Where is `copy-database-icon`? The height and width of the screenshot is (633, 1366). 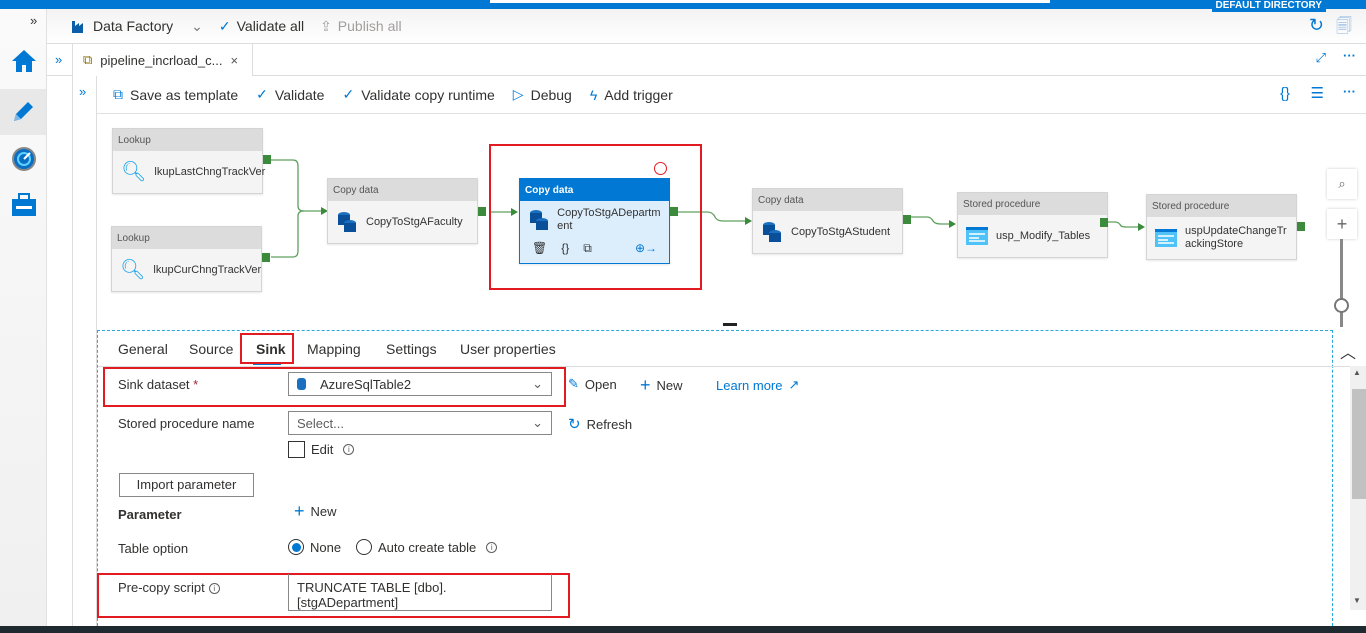
copy-database-icon is located at coordinates (539, 220).